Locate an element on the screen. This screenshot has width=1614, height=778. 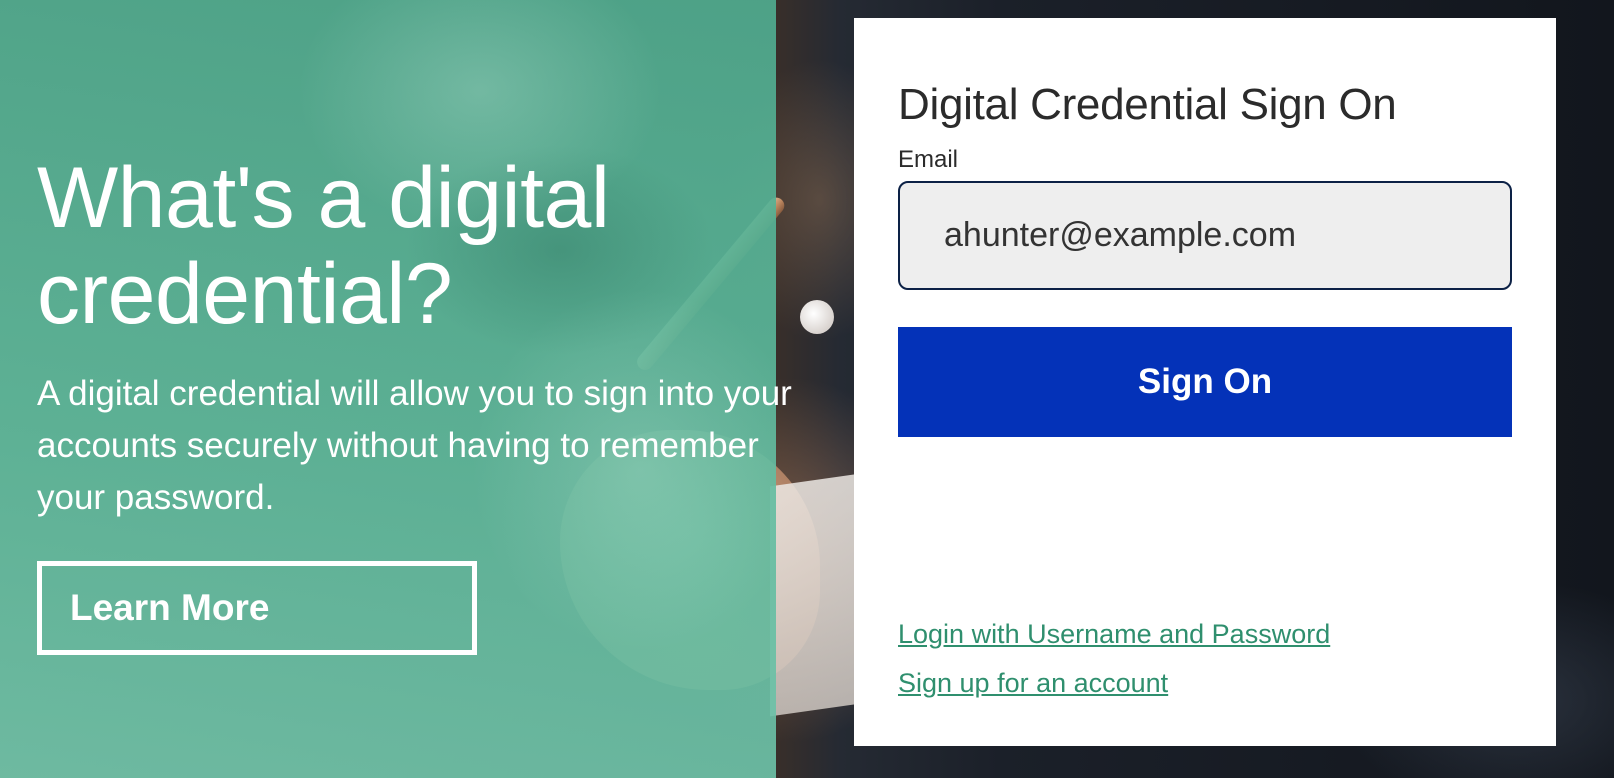
email-label: Email is located at coordinates (928, 159).